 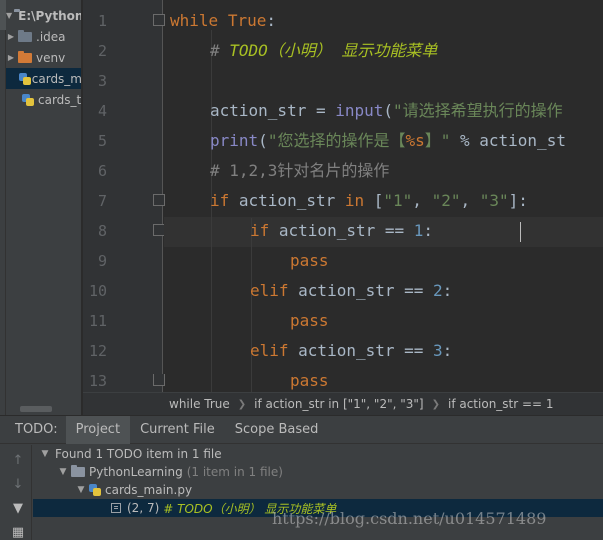 I want to click on tree-item-idea: ▶ .idea, so click(x=43, y=36).